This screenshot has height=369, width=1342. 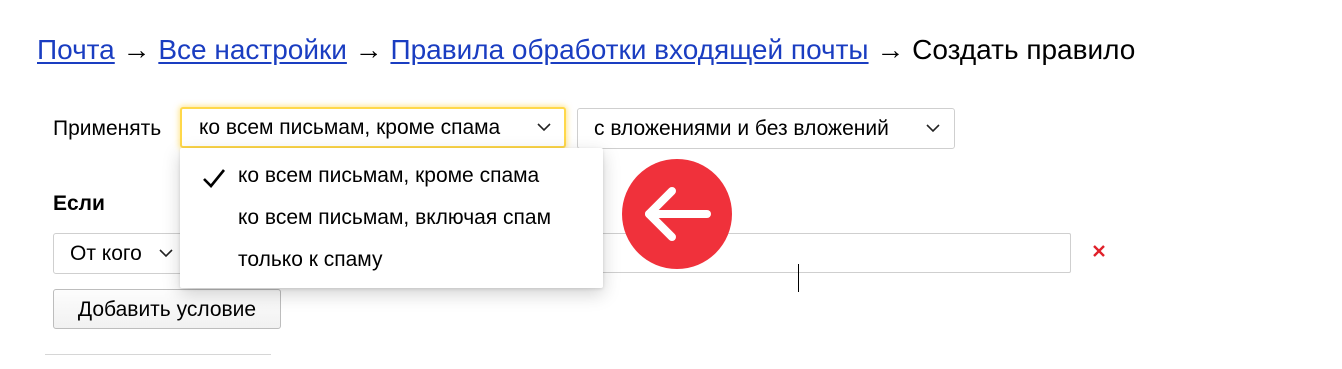 I want to click on dropdown-option-including-spam: ко всем письмам, включая спам, so click(x=391, y=218).